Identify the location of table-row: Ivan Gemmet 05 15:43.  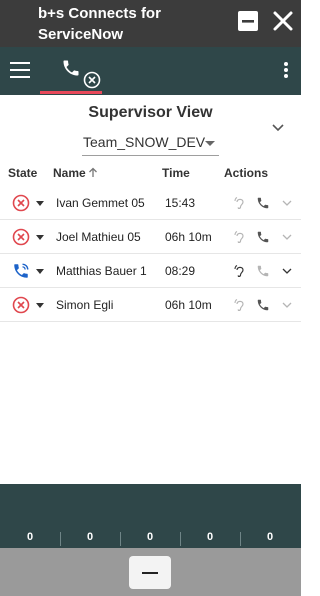
(150, 204).